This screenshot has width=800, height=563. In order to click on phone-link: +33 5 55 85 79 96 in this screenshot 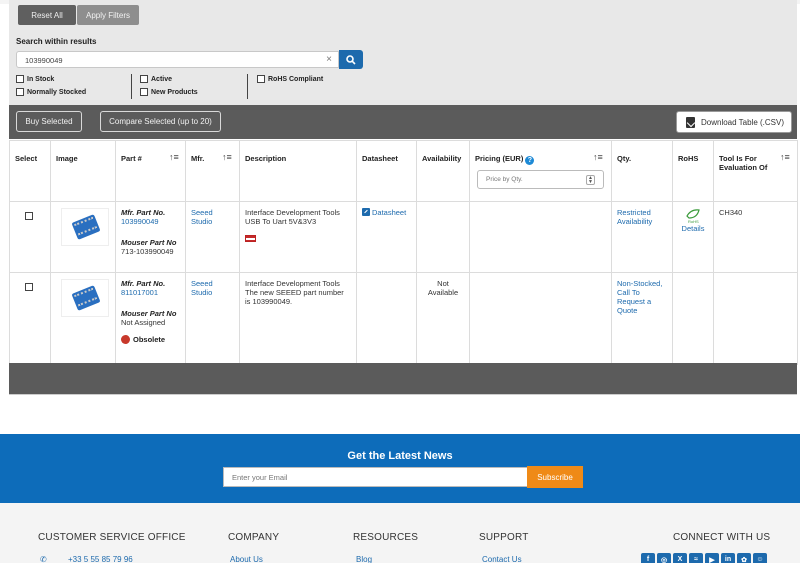, I will do `click(100, 559)`.